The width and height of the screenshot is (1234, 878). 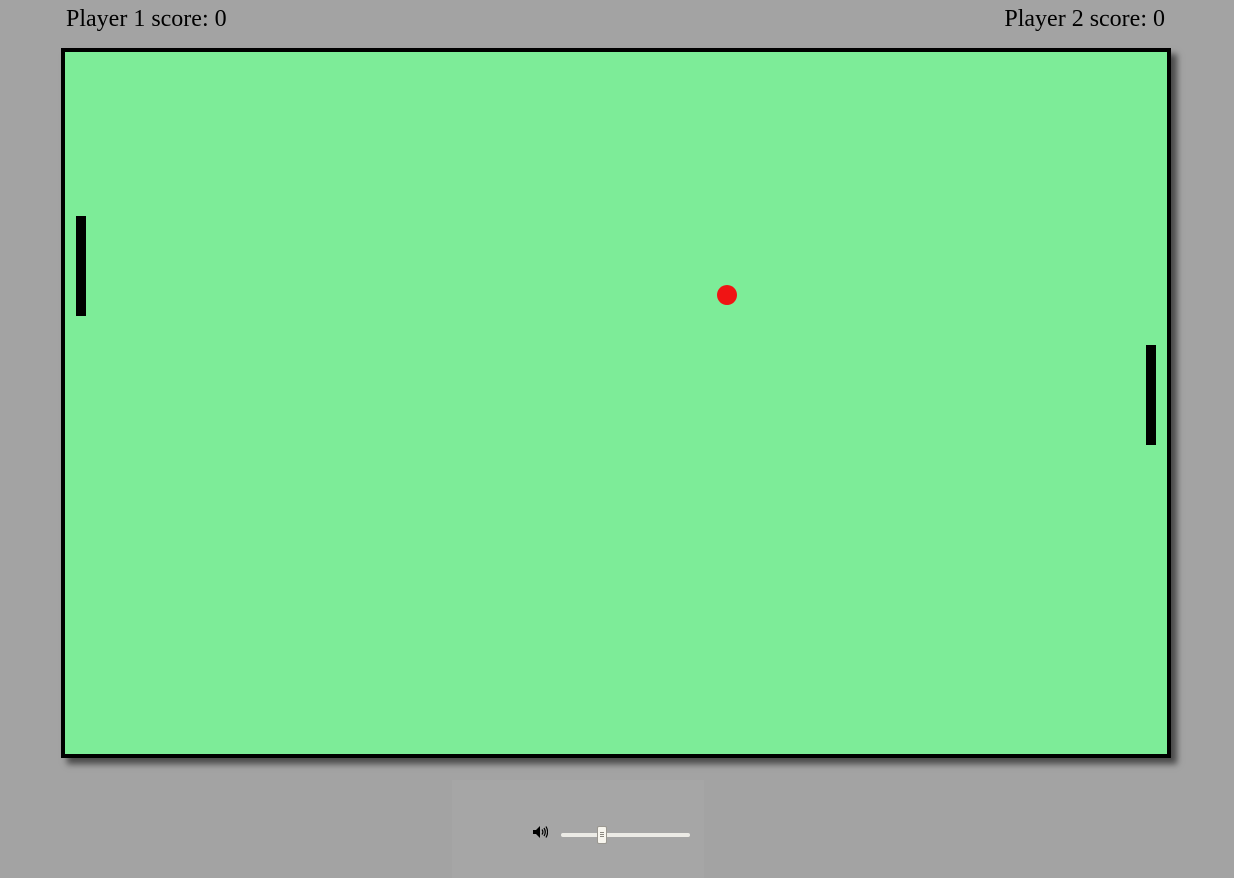 I want to click on volume-slider, so click(x=625, y=835).